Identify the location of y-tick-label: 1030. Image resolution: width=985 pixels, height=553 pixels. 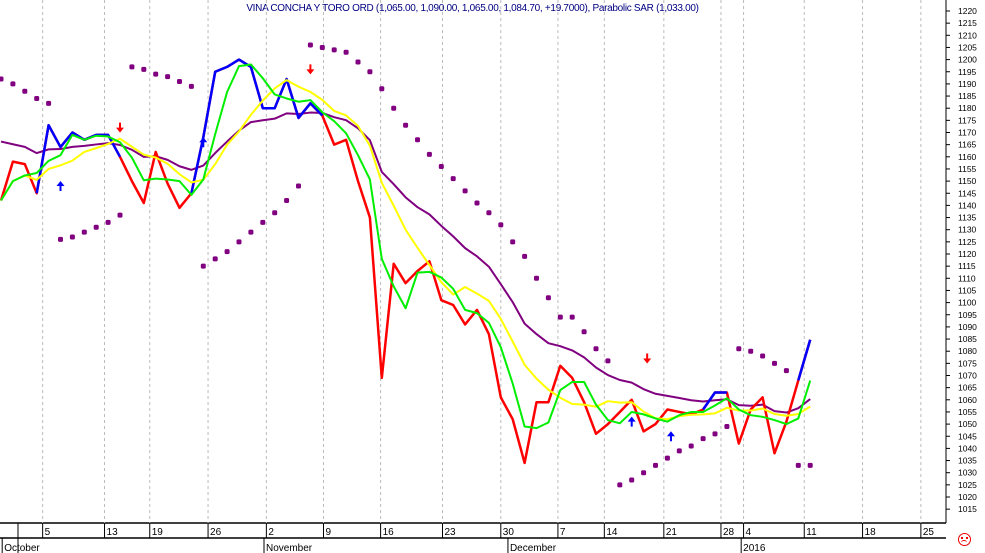
(967, 473).